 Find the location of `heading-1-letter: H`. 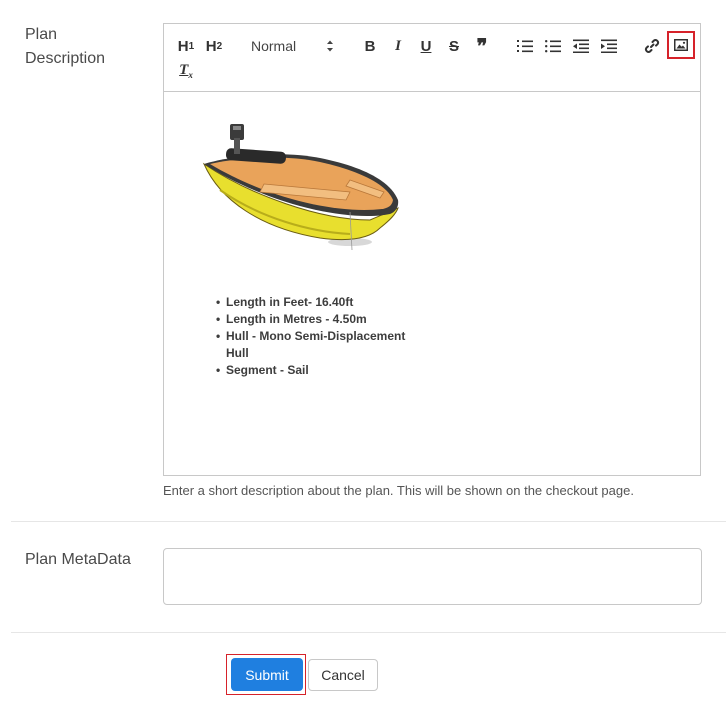

heading-1-letter: H is located at coordinates (183, 46).